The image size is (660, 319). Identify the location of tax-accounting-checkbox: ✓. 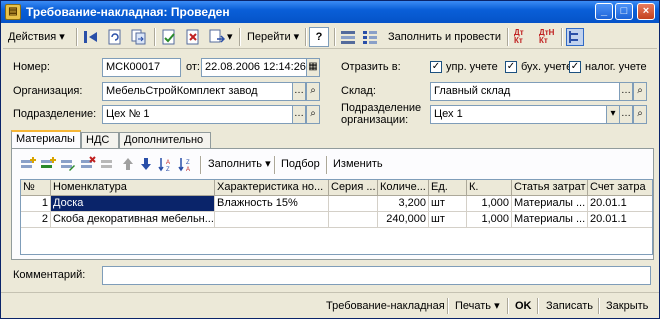
(575, 67).